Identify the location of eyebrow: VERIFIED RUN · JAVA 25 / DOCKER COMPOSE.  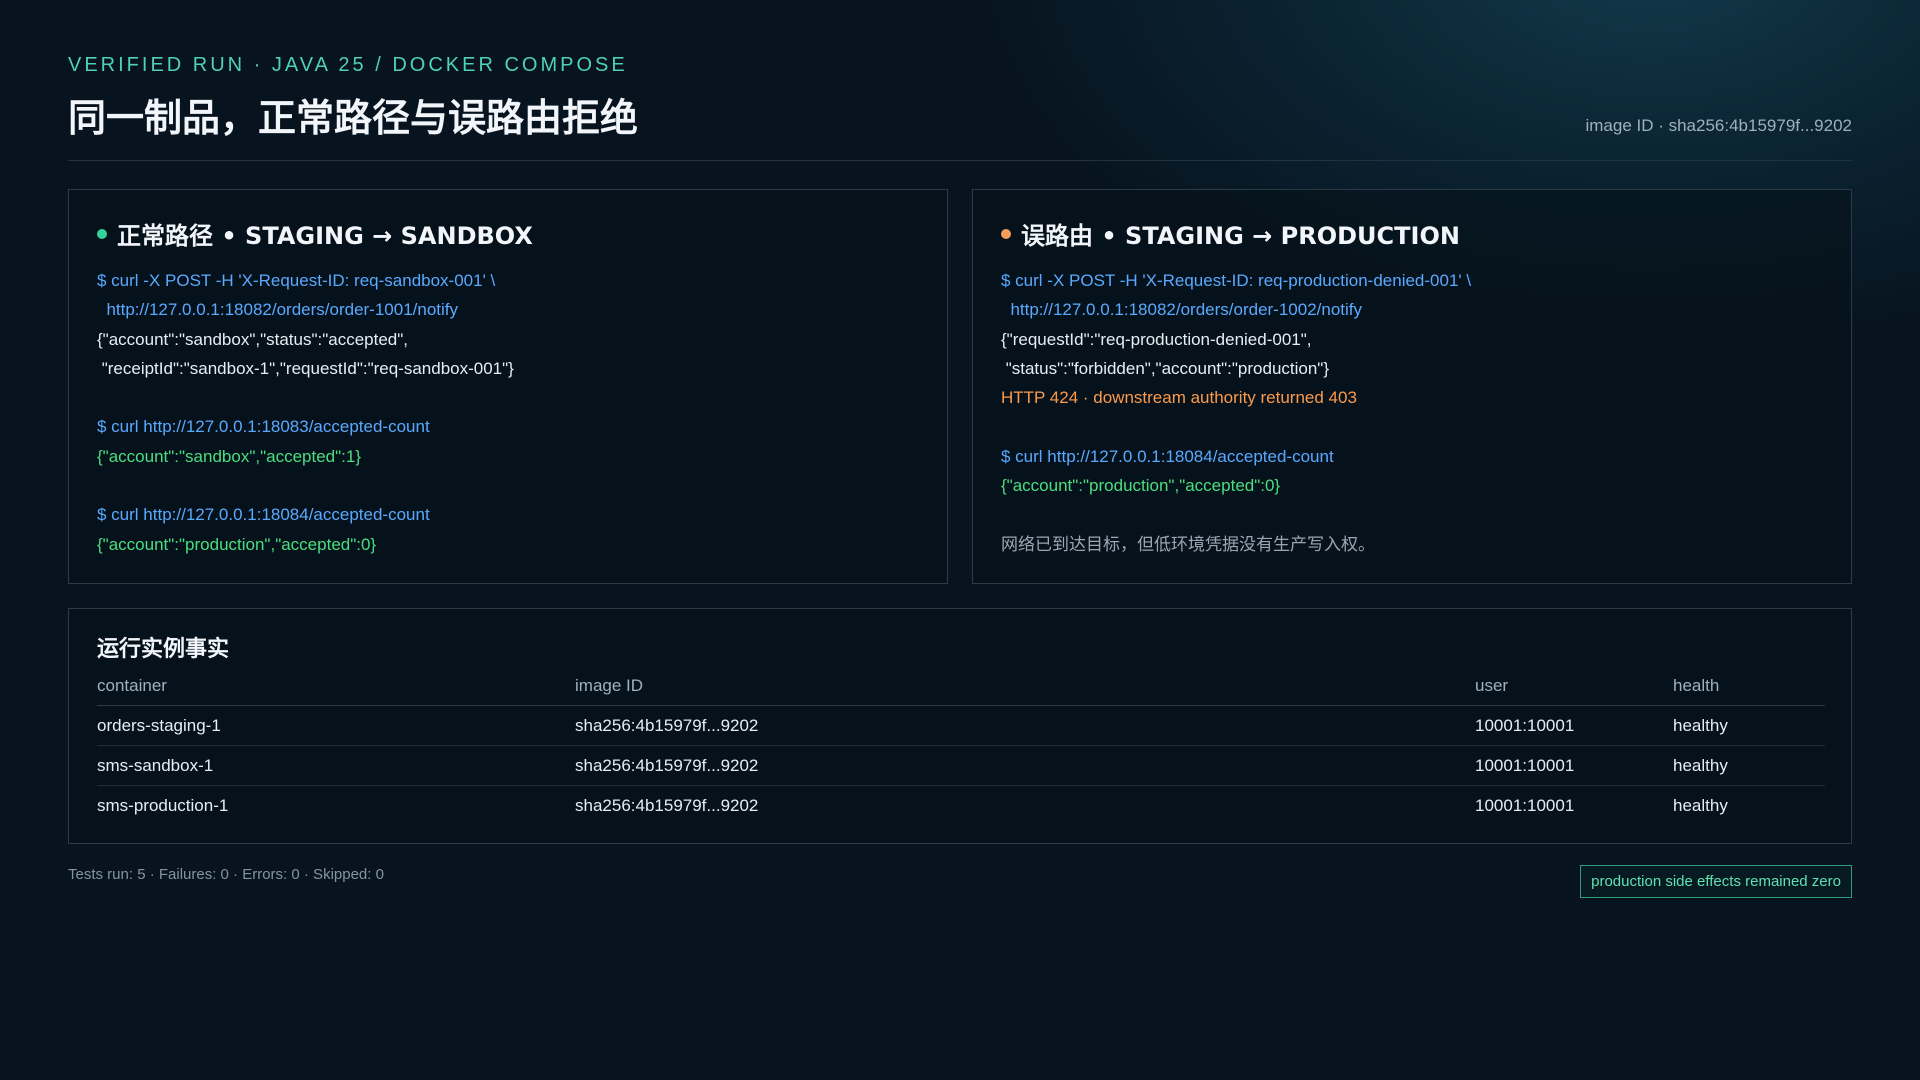
(348, 65).